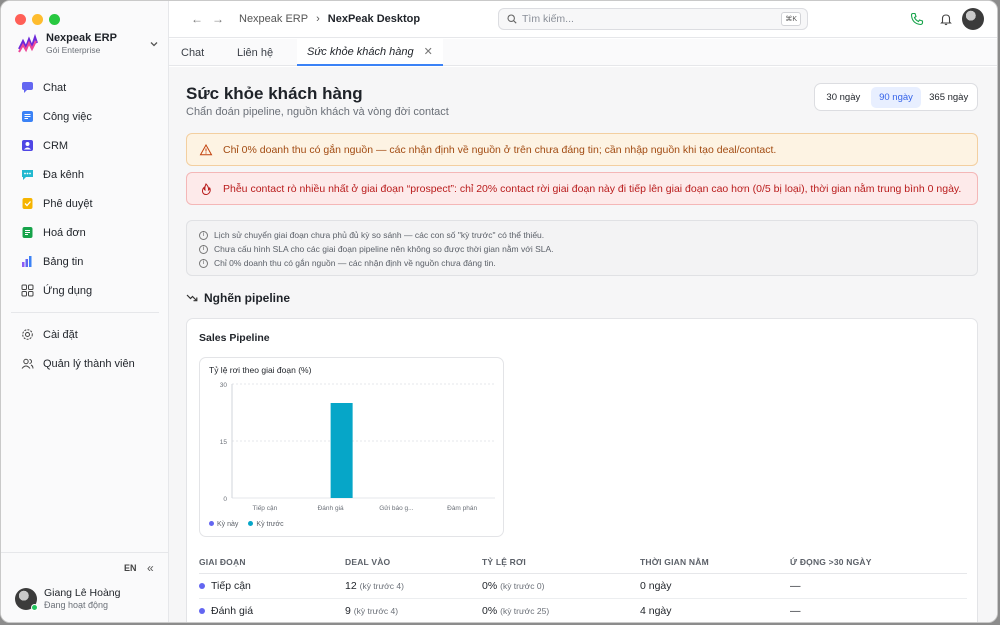  I want to click on sidebar-footer: EN « Giang Lê Hoàng Đang hoạt động, so click(84, 587).